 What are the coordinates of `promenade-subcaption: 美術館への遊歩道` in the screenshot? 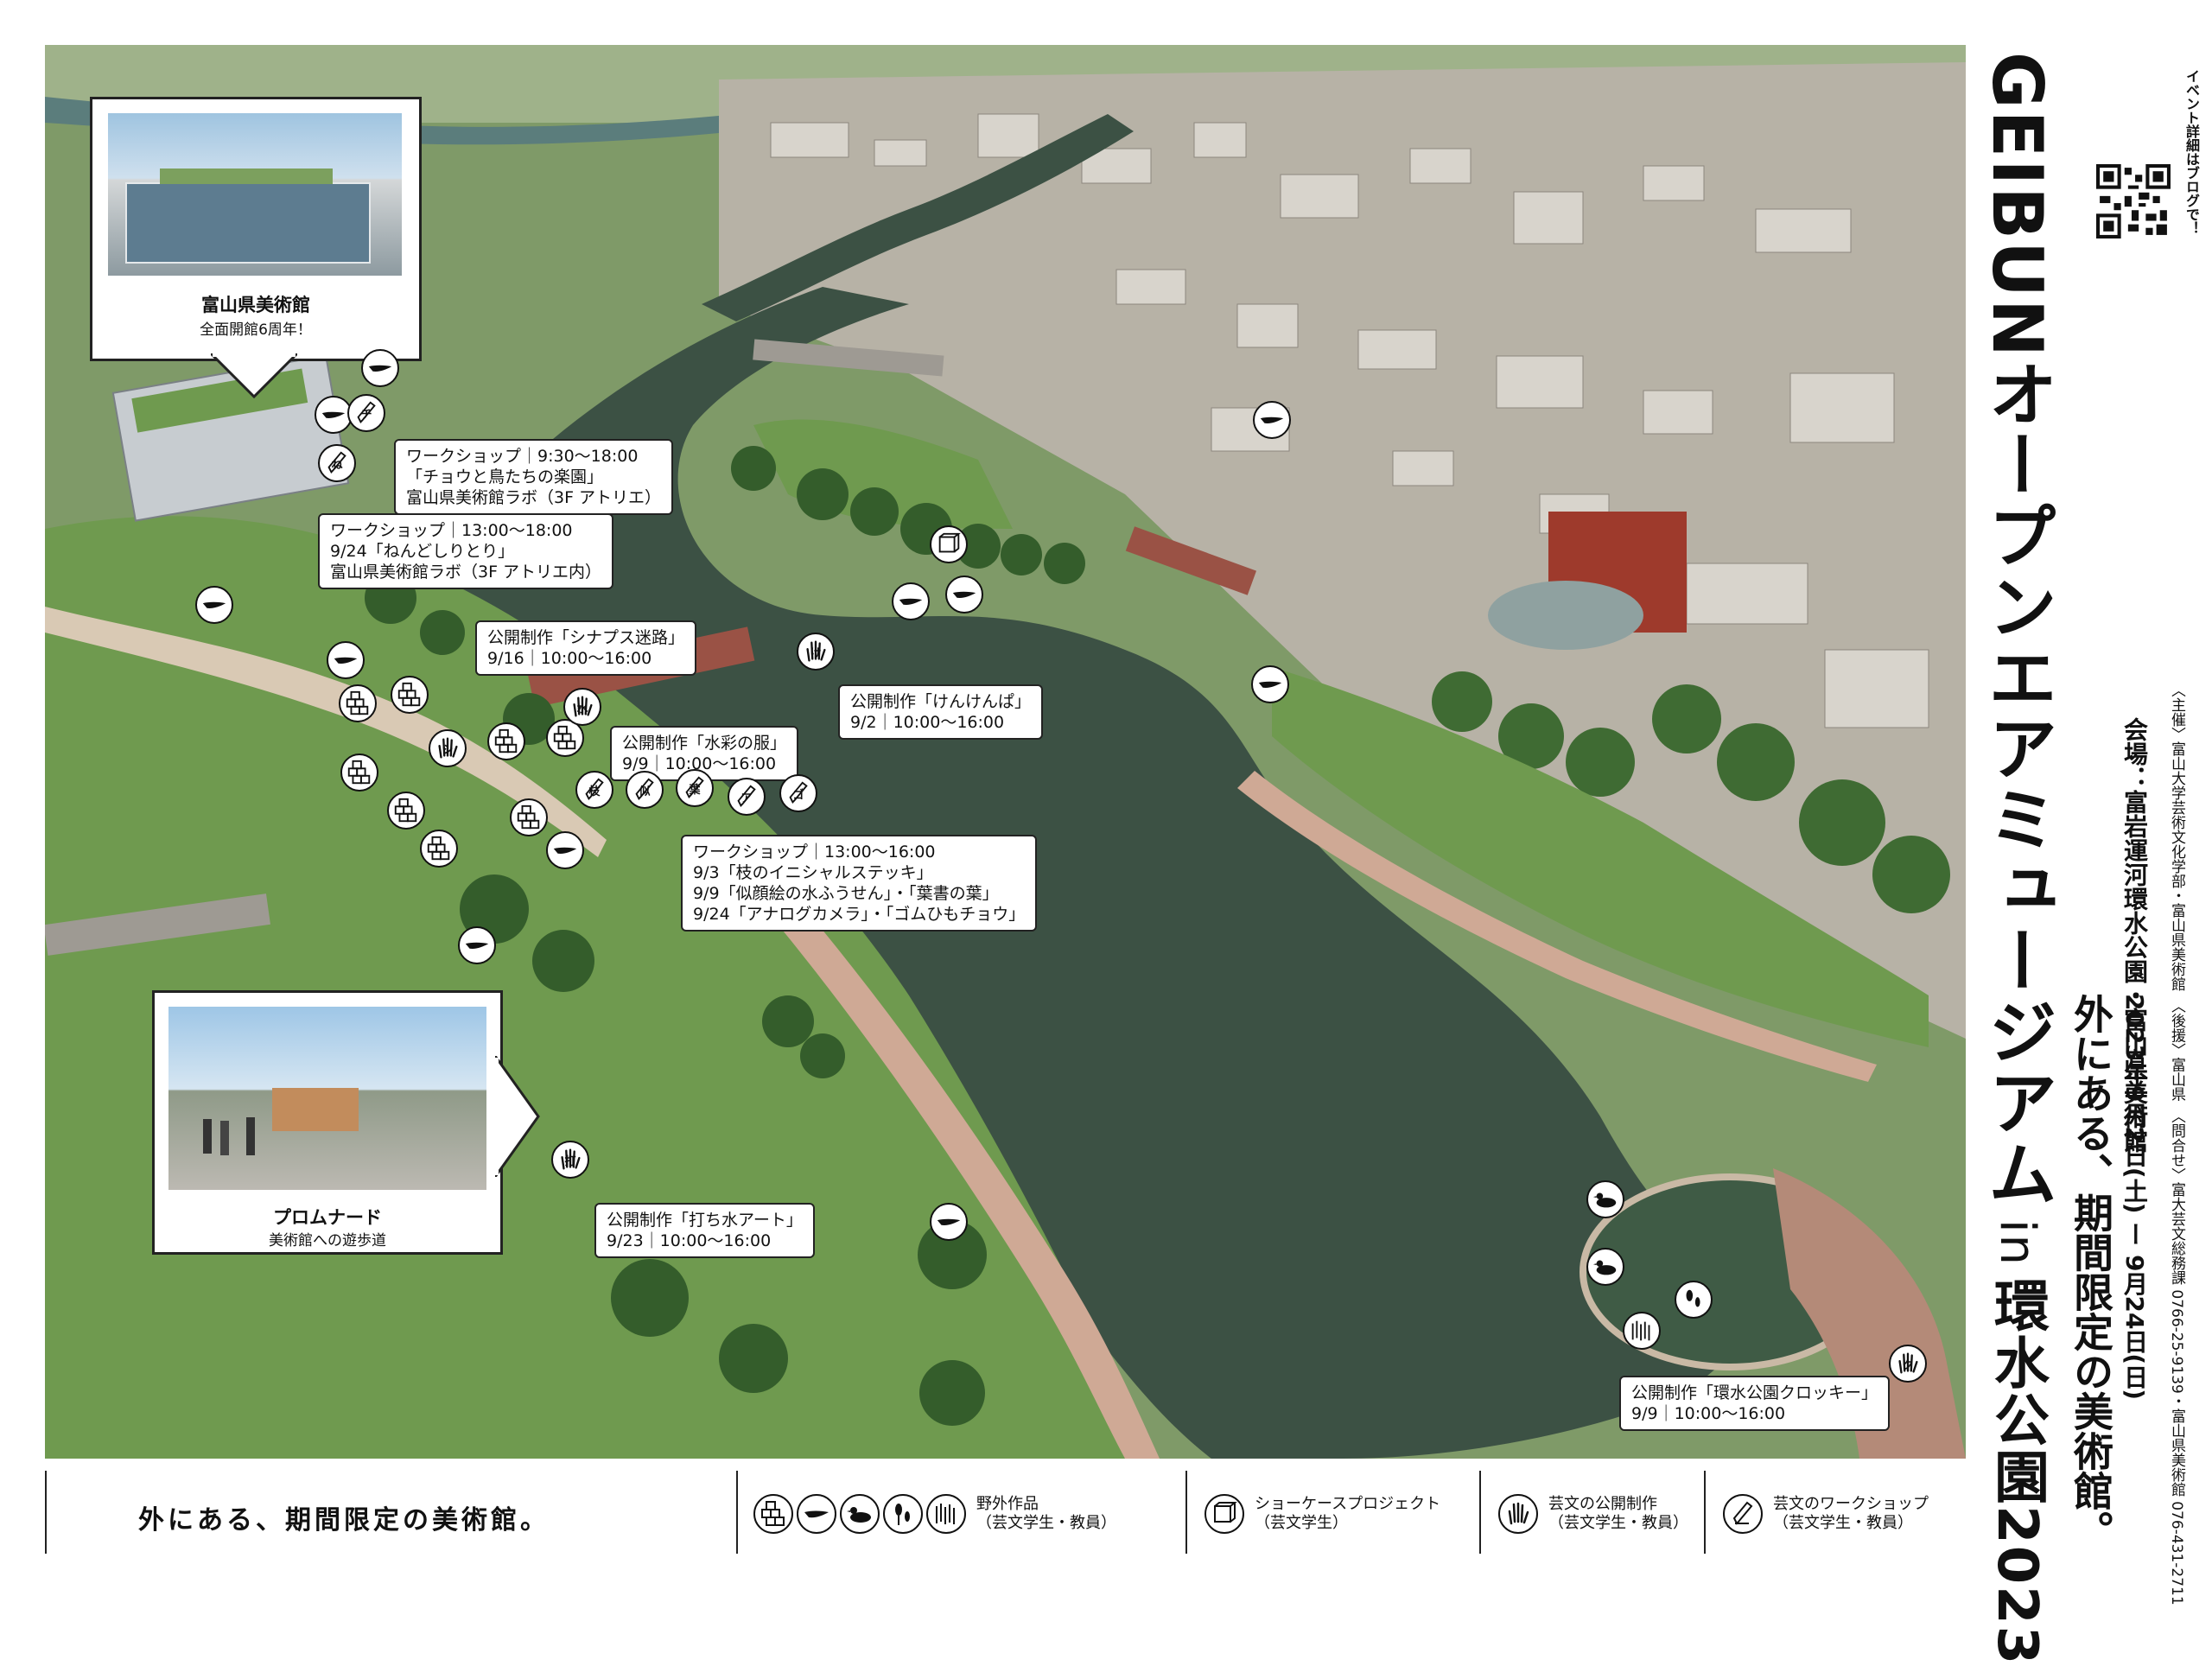 It's located at (327, 1241).